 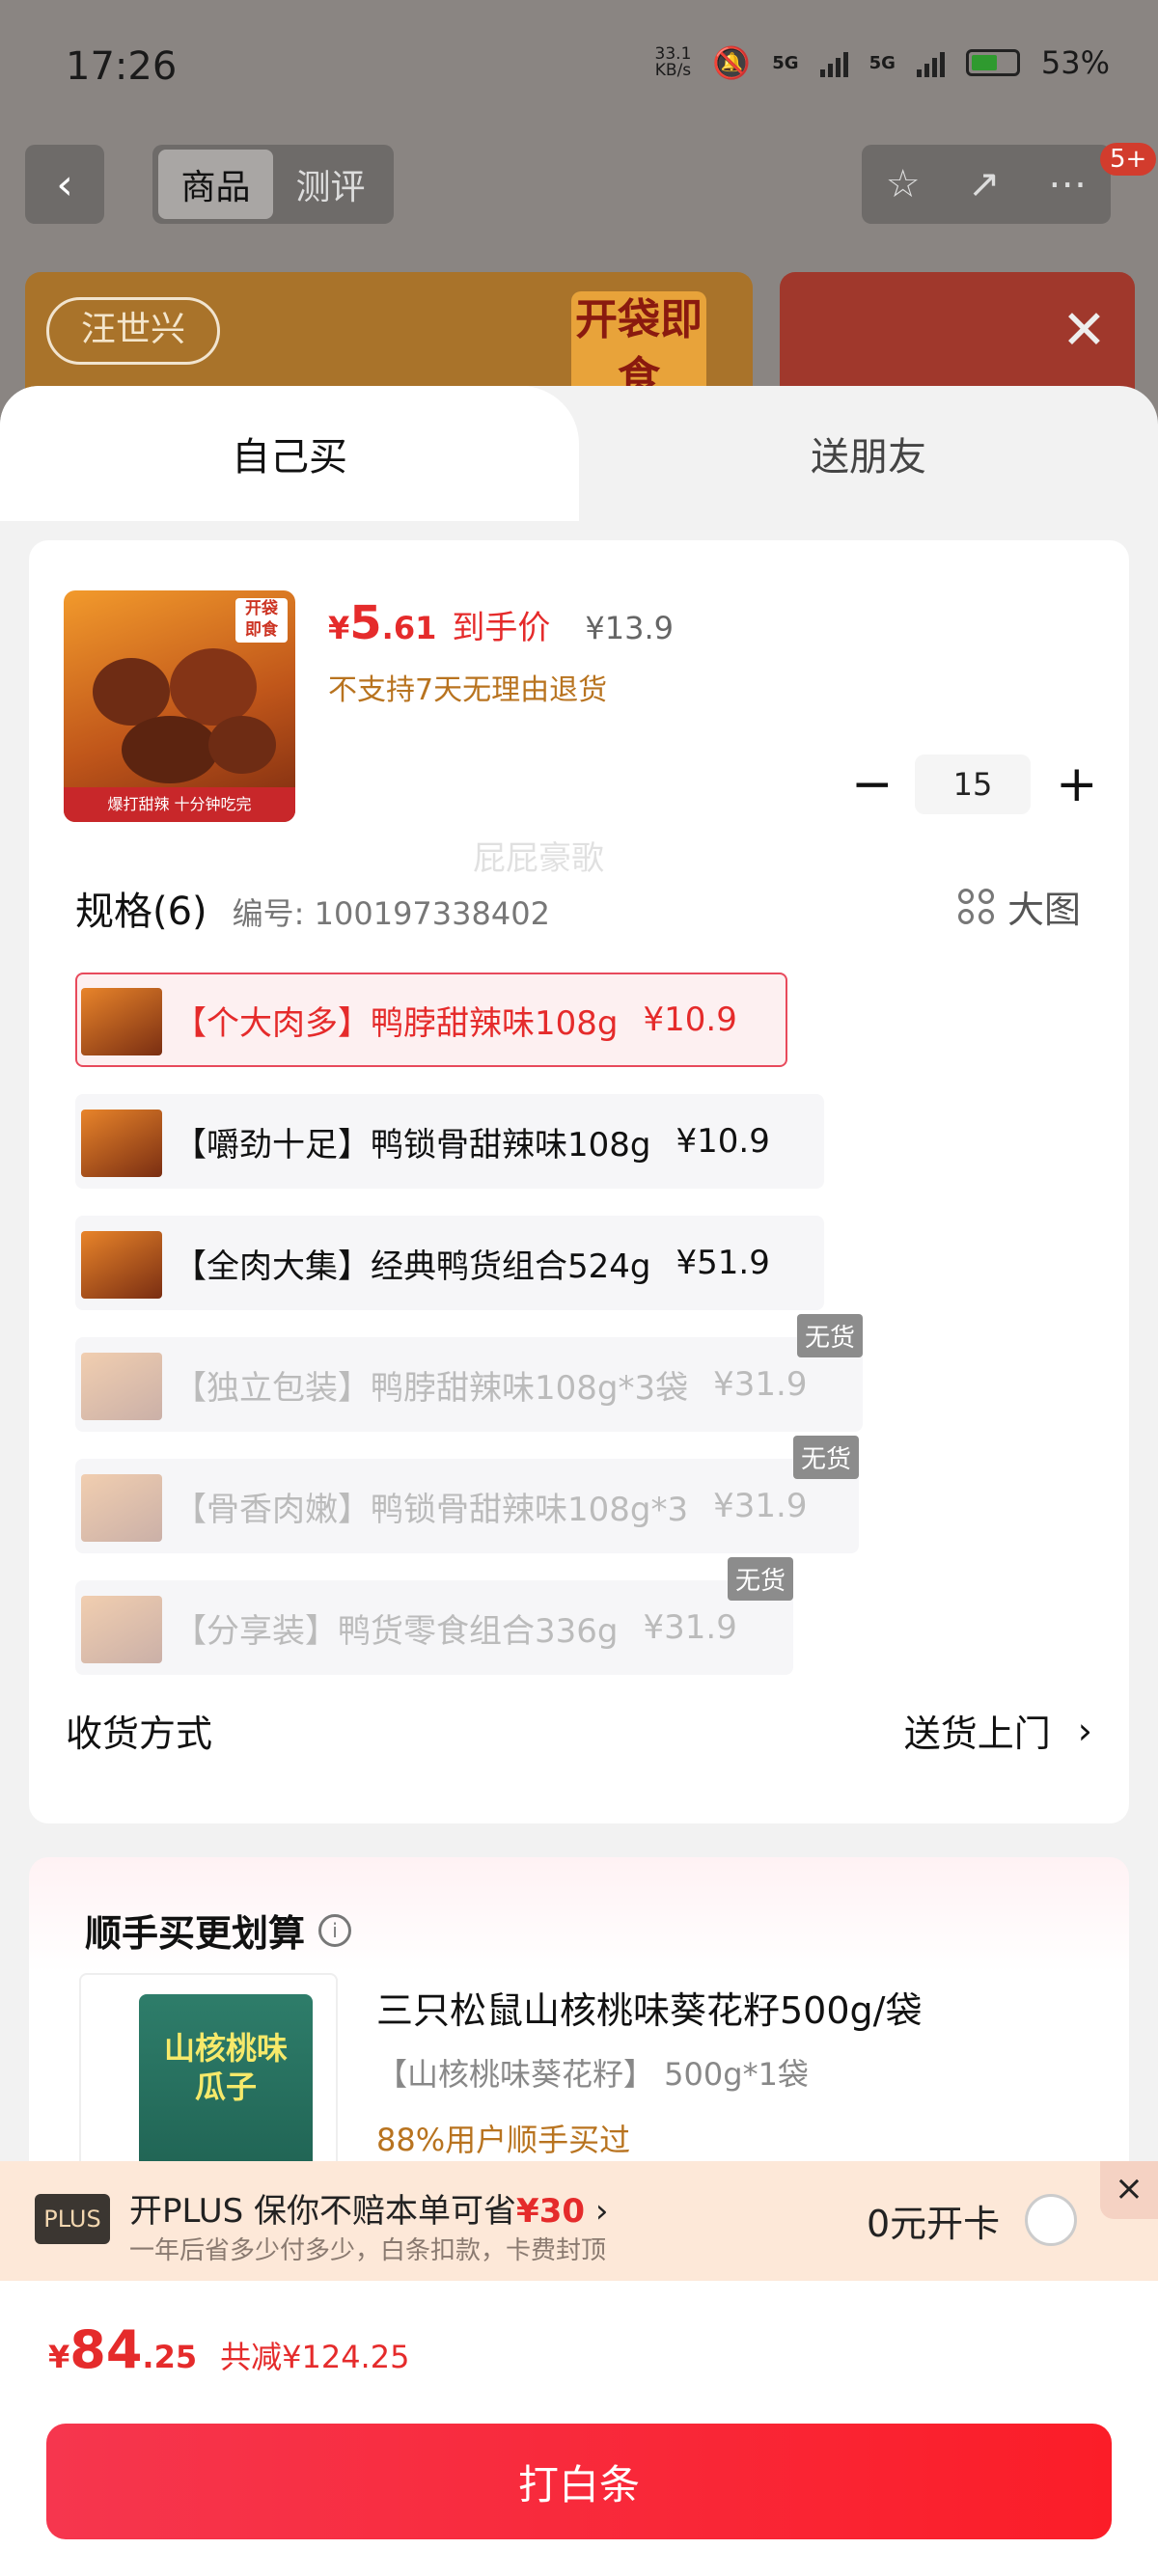 What do you see at coordinates (179, 805) in the screenshot?
I see `product-image-footer: 爆打甜辣 十分钟吃完` at bounding box center [179, 805].